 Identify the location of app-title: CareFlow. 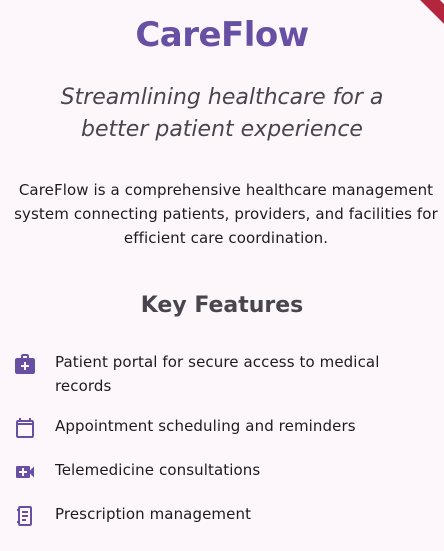
(222, 35).